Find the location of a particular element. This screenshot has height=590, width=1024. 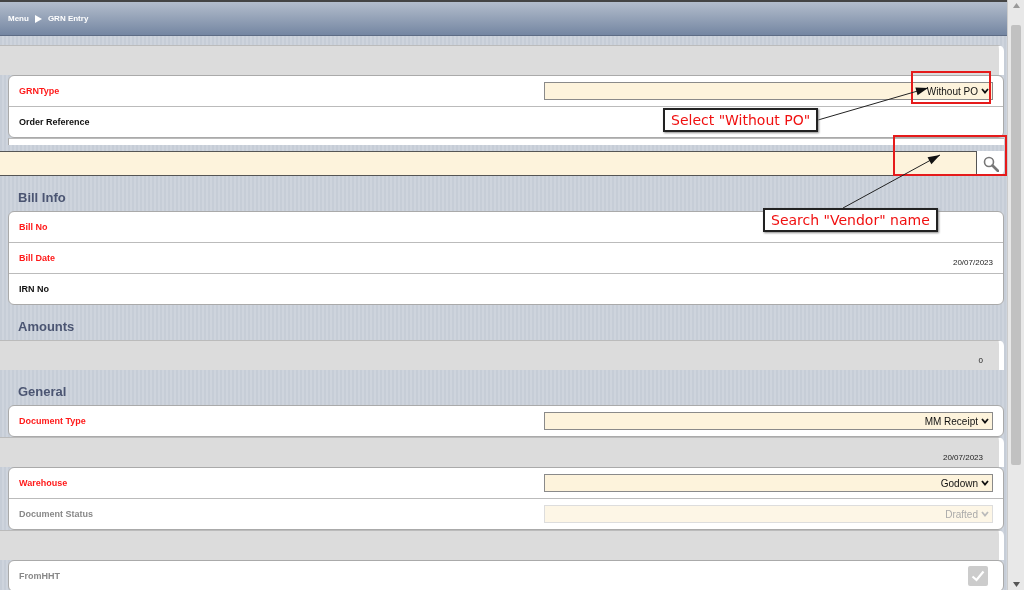

field-label: Document Status is located at coordinates (56, 514).